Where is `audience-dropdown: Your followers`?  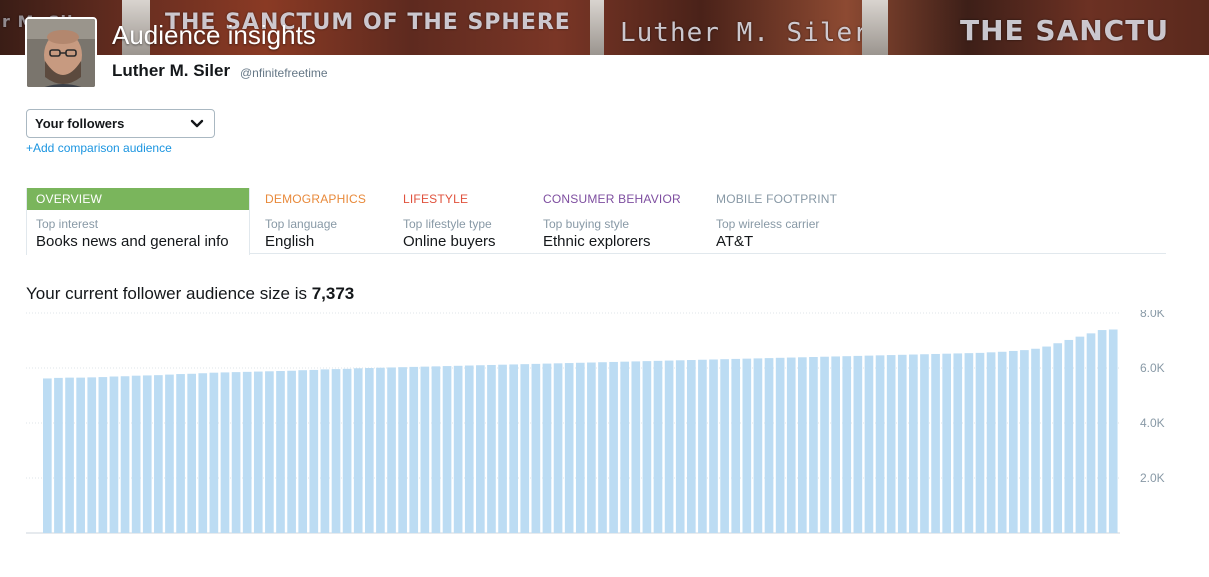
audience-dropdown: Your followers is located at coordinates (120, 123).